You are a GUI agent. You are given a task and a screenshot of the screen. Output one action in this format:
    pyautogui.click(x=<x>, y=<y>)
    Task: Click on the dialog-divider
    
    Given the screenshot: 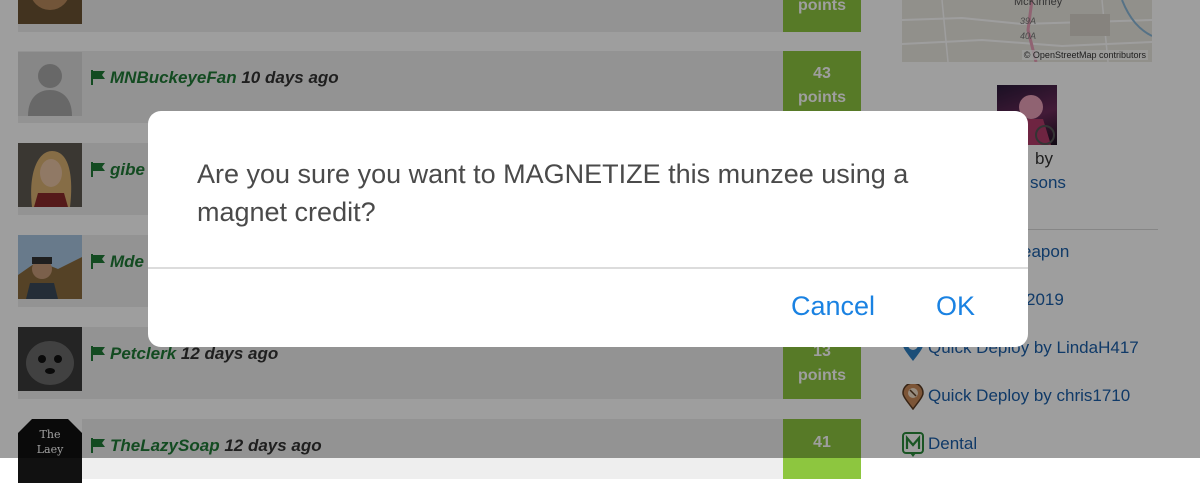 What is the action you would take?
    pyautogui.click(x=588, y=268)
    